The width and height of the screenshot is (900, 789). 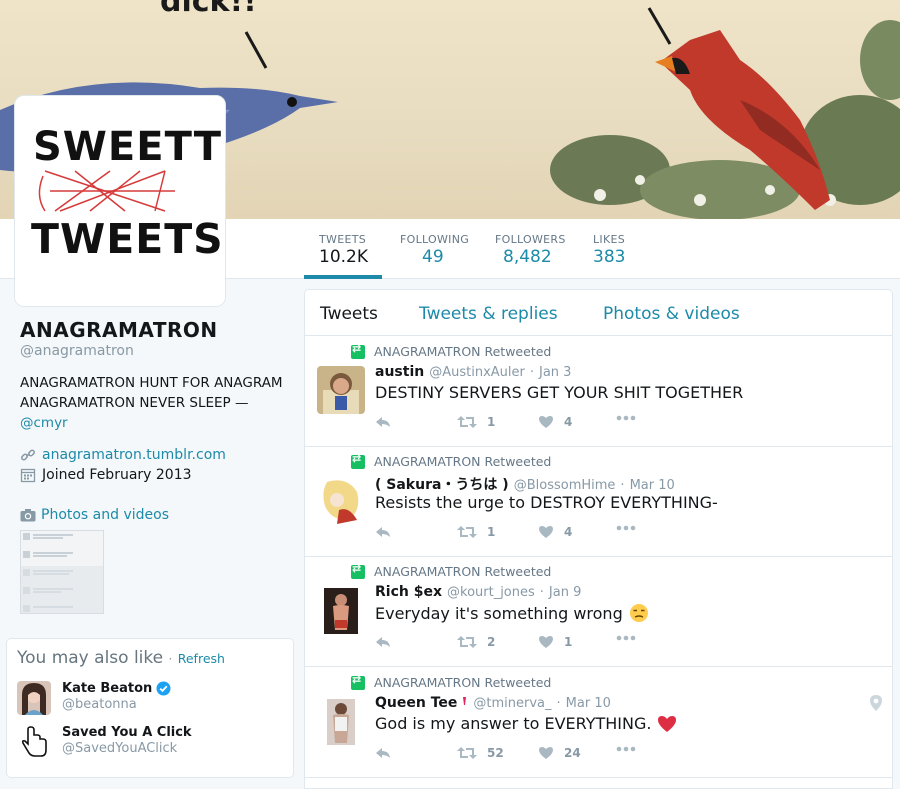 I want to click on logo-text-bottom: TWEETS, so click(x=127, y=239).